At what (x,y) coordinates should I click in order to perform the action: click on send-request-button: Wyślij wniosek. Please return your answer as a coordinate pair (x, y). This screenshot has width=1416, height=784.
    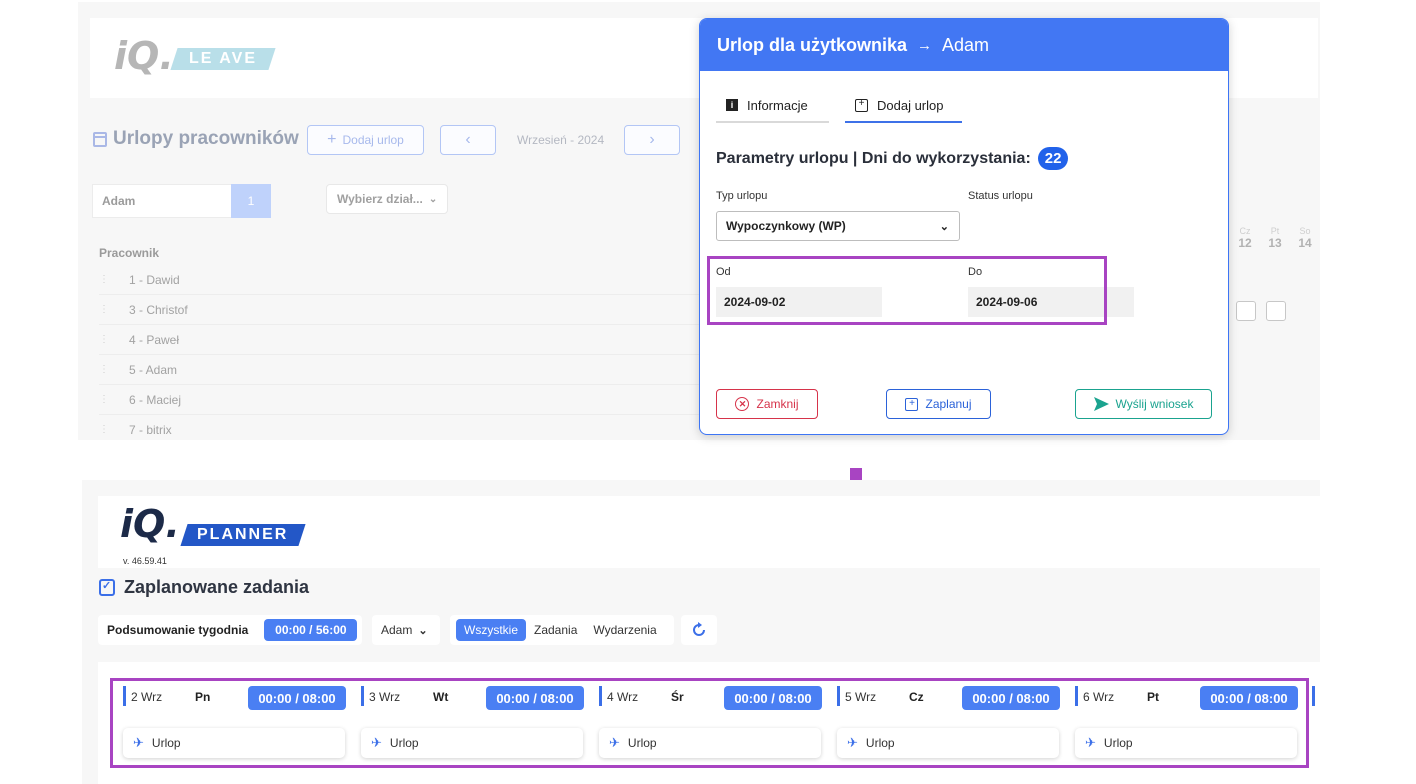
    Looking at the image, I should click on (1143, 404).